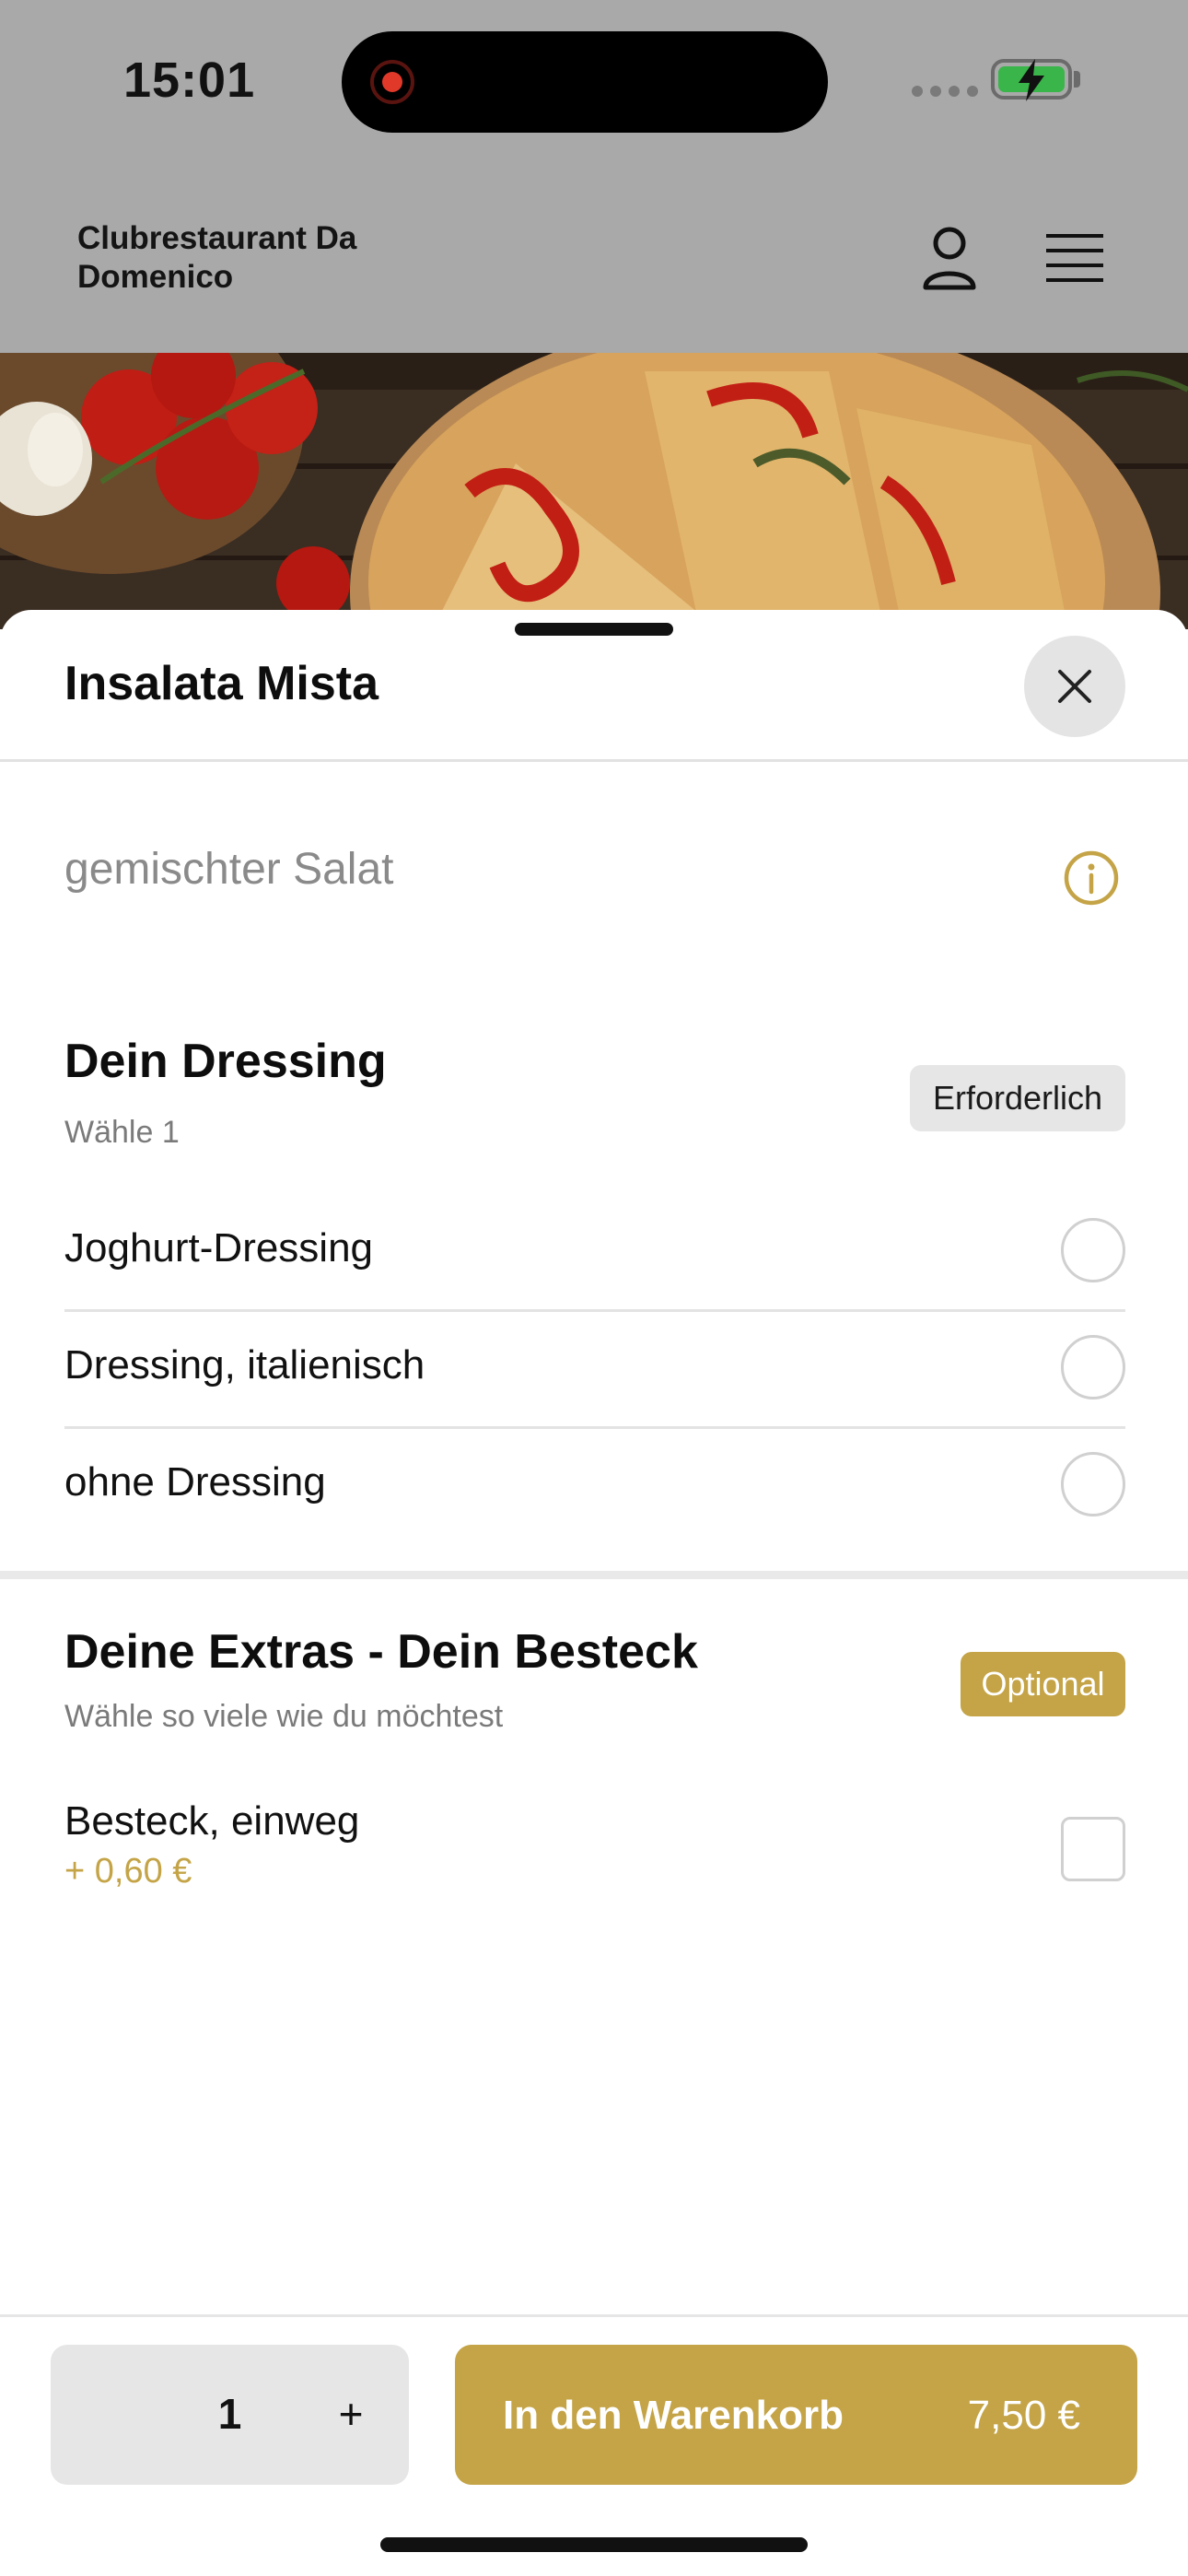 The height and width of the screenshot is (2576, 1188). What do you see at coordinates (211, 1821) in the screenshot?
I see `extra-besteck-label: Besteck, einweg` at bounding box center [211, 1821].